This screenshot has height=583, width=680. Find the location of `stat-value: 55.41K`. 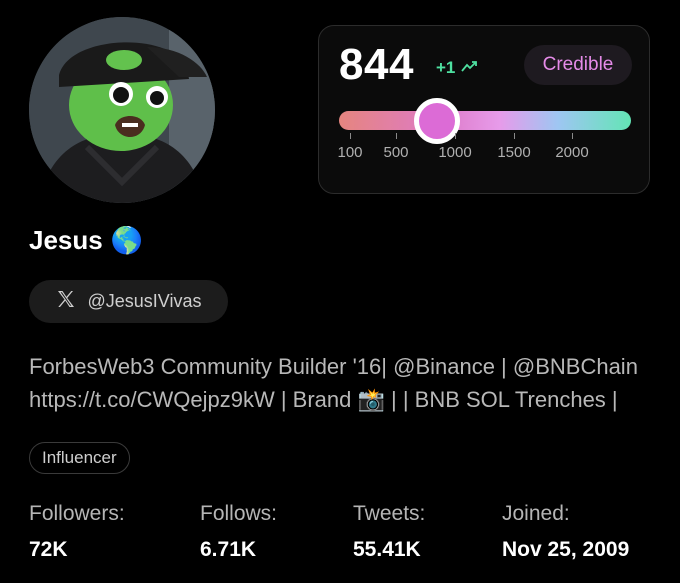

stat-value: 55.41K is located at coordinates (387, 549).